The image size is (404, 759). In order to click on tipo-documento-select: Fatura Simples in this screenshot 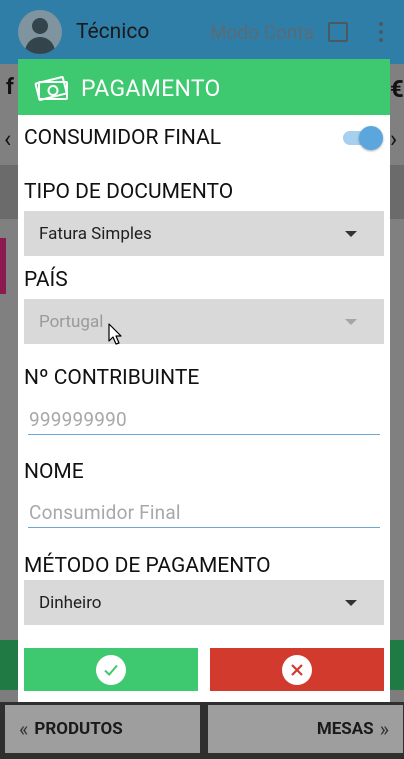, I will do `click(204, 233)`.